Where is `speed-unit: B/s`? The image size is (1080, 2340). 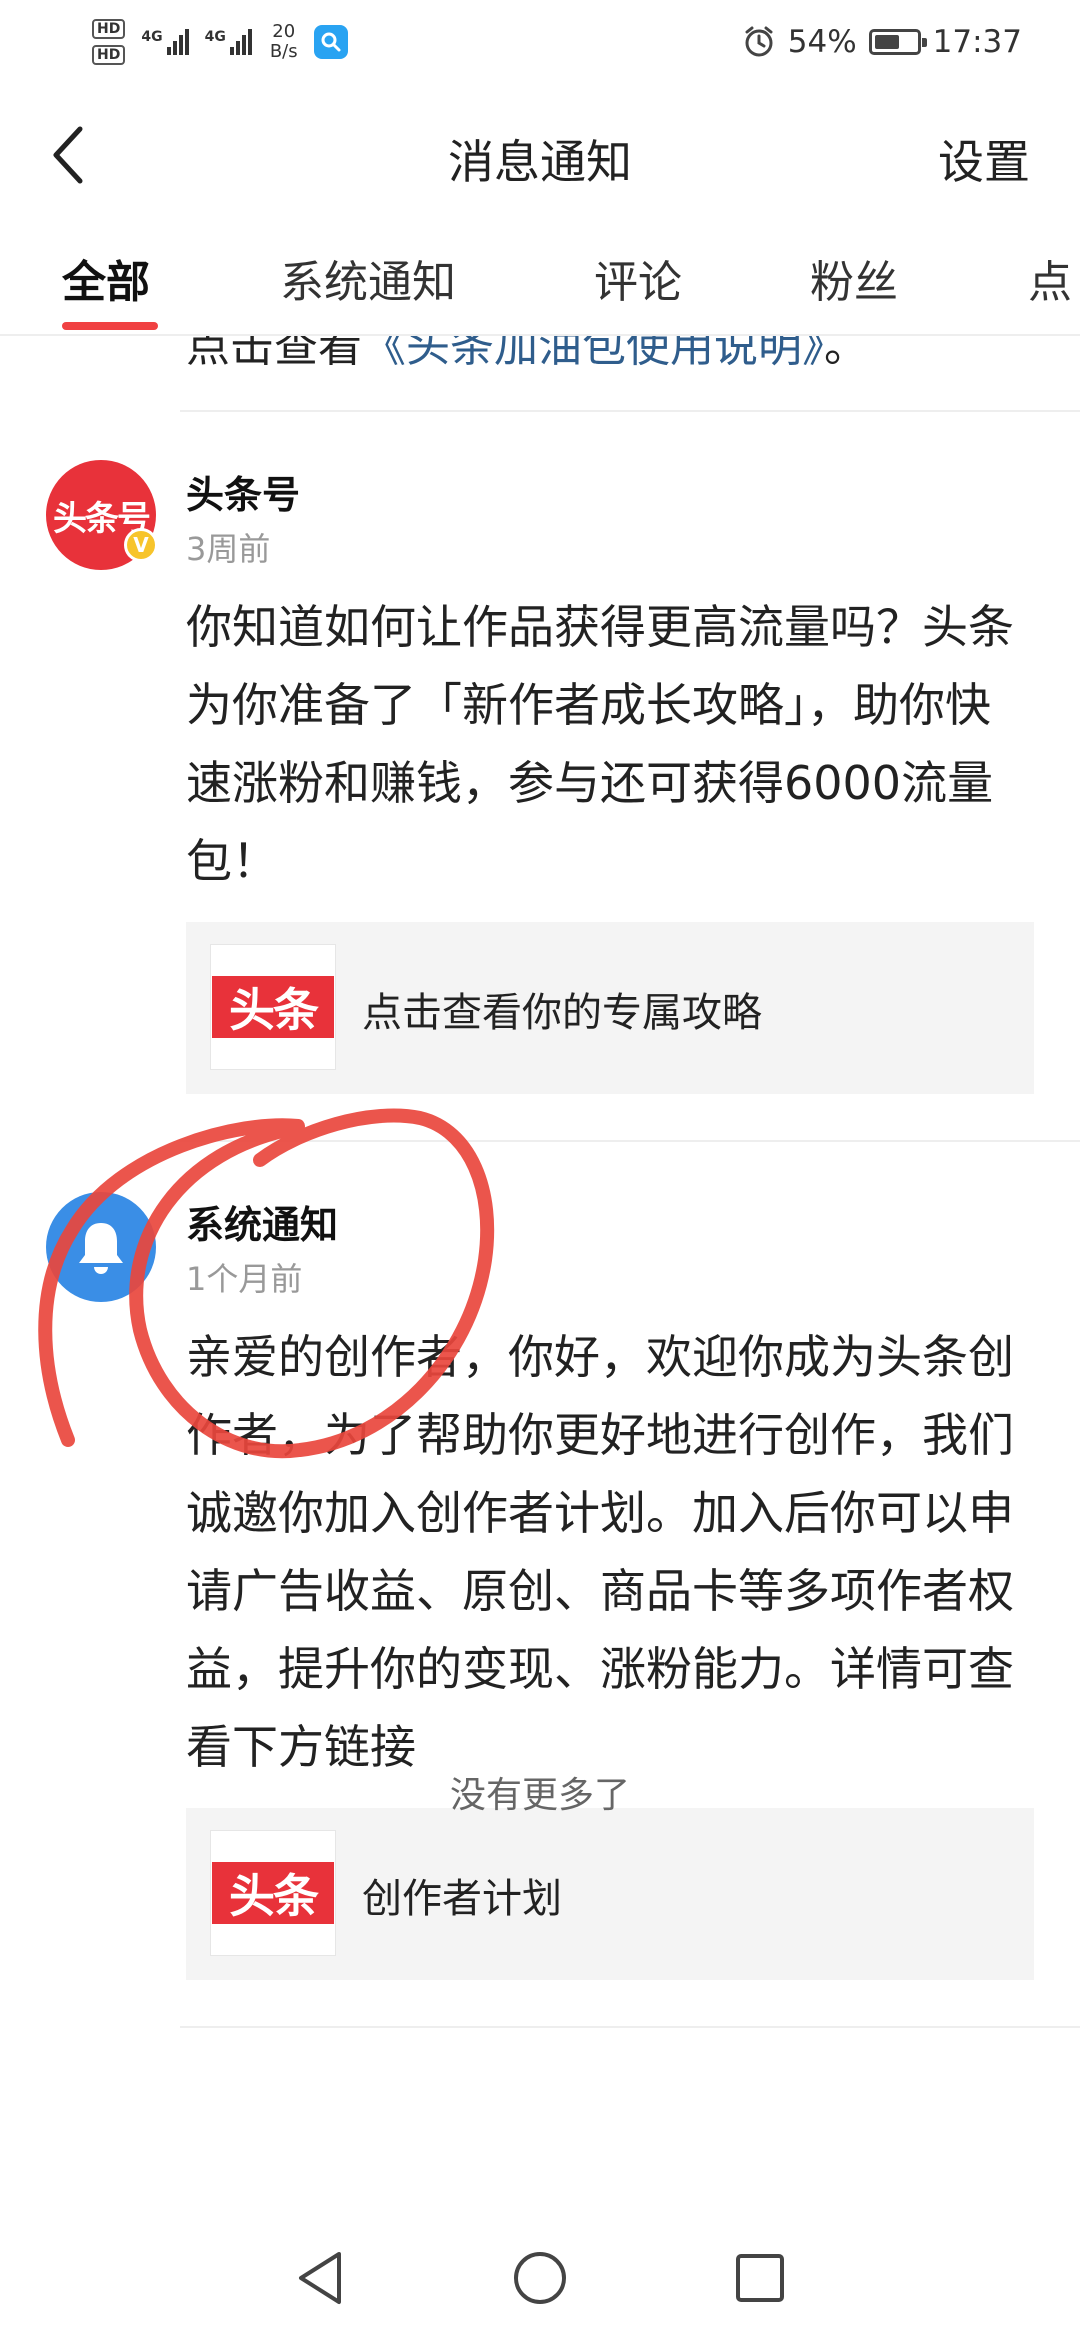
speed-unit: B/s is located at coordinates (283, 51).